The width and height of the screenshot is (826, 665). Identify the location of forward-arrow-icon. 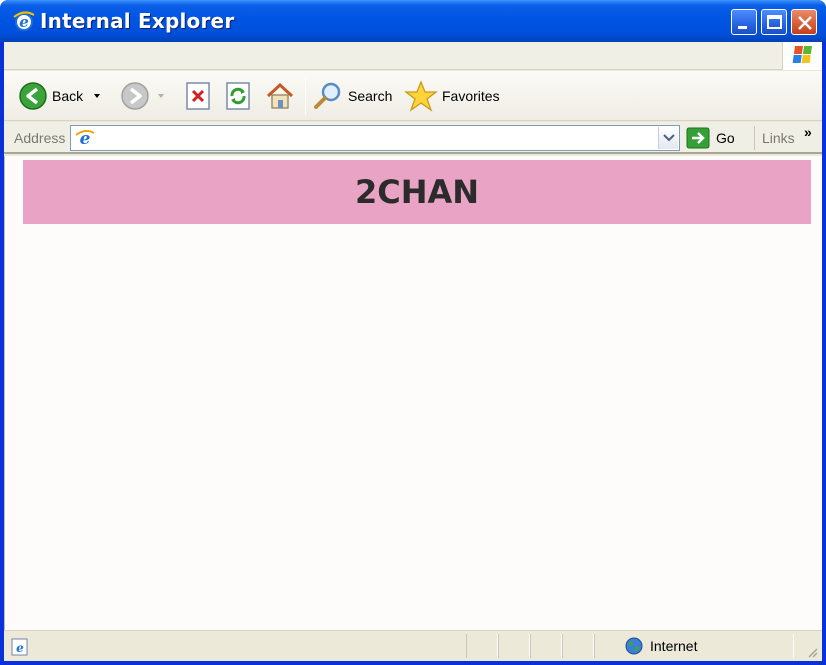
(135, 96).